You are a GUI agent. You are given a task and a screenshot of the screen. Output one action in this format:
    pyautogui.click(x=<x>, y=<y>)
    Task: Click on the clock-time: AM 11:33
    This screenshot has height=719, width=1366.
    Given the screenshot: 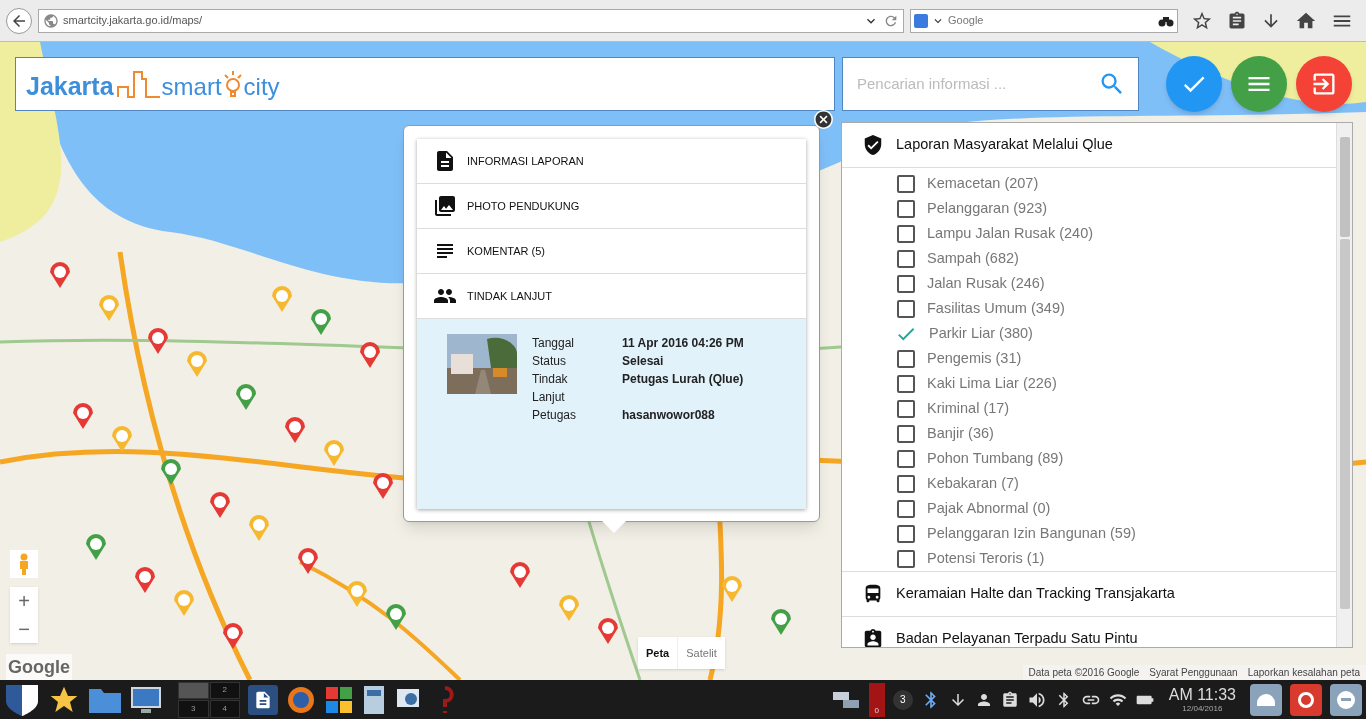 What is the action you would take?
    pyautogui.click(x=1202, y=694)
    